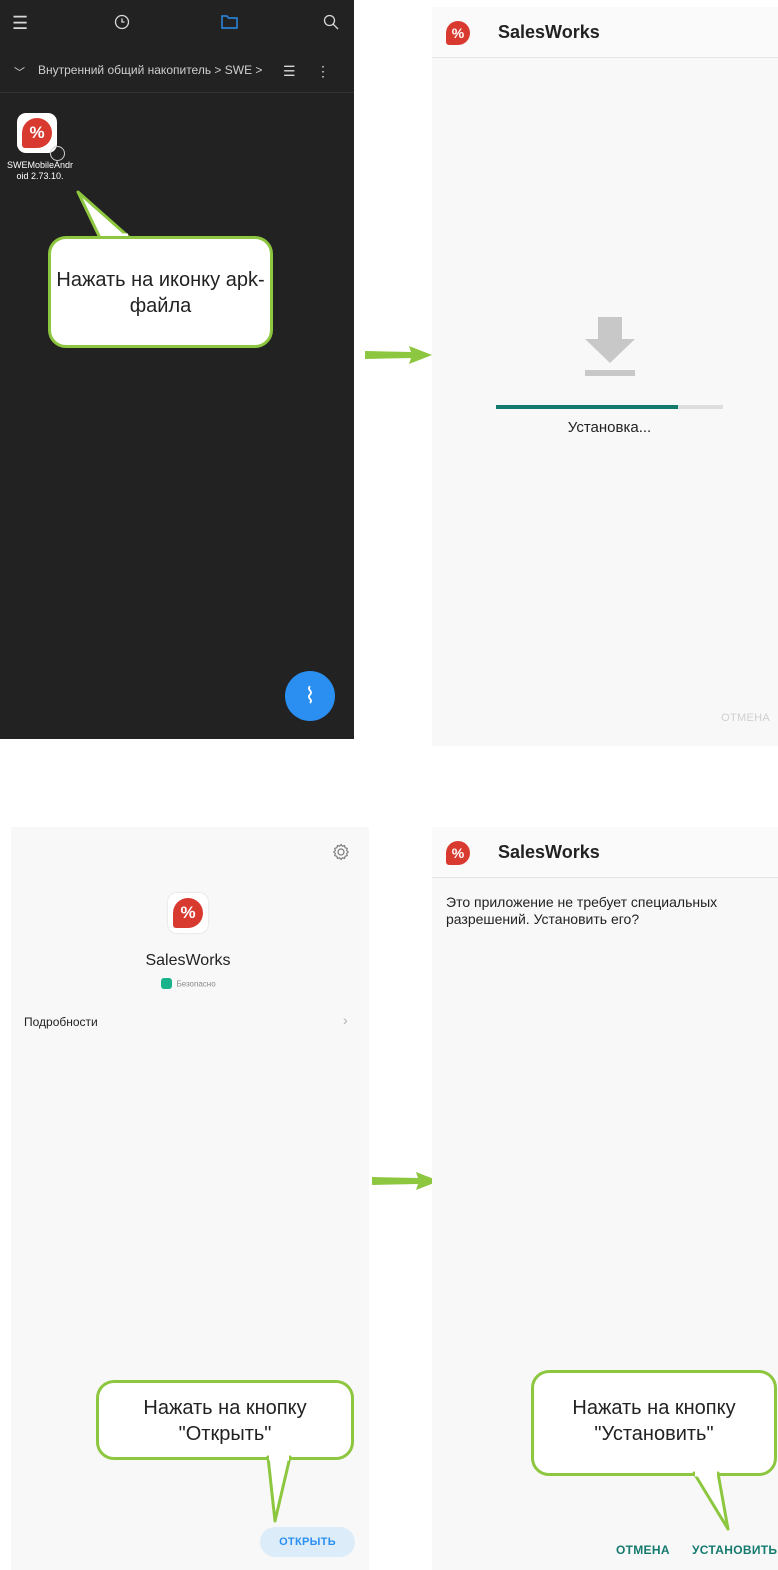  I want to click on callout-install: Нажать на кнопку "Установить", so click(654, 1423).